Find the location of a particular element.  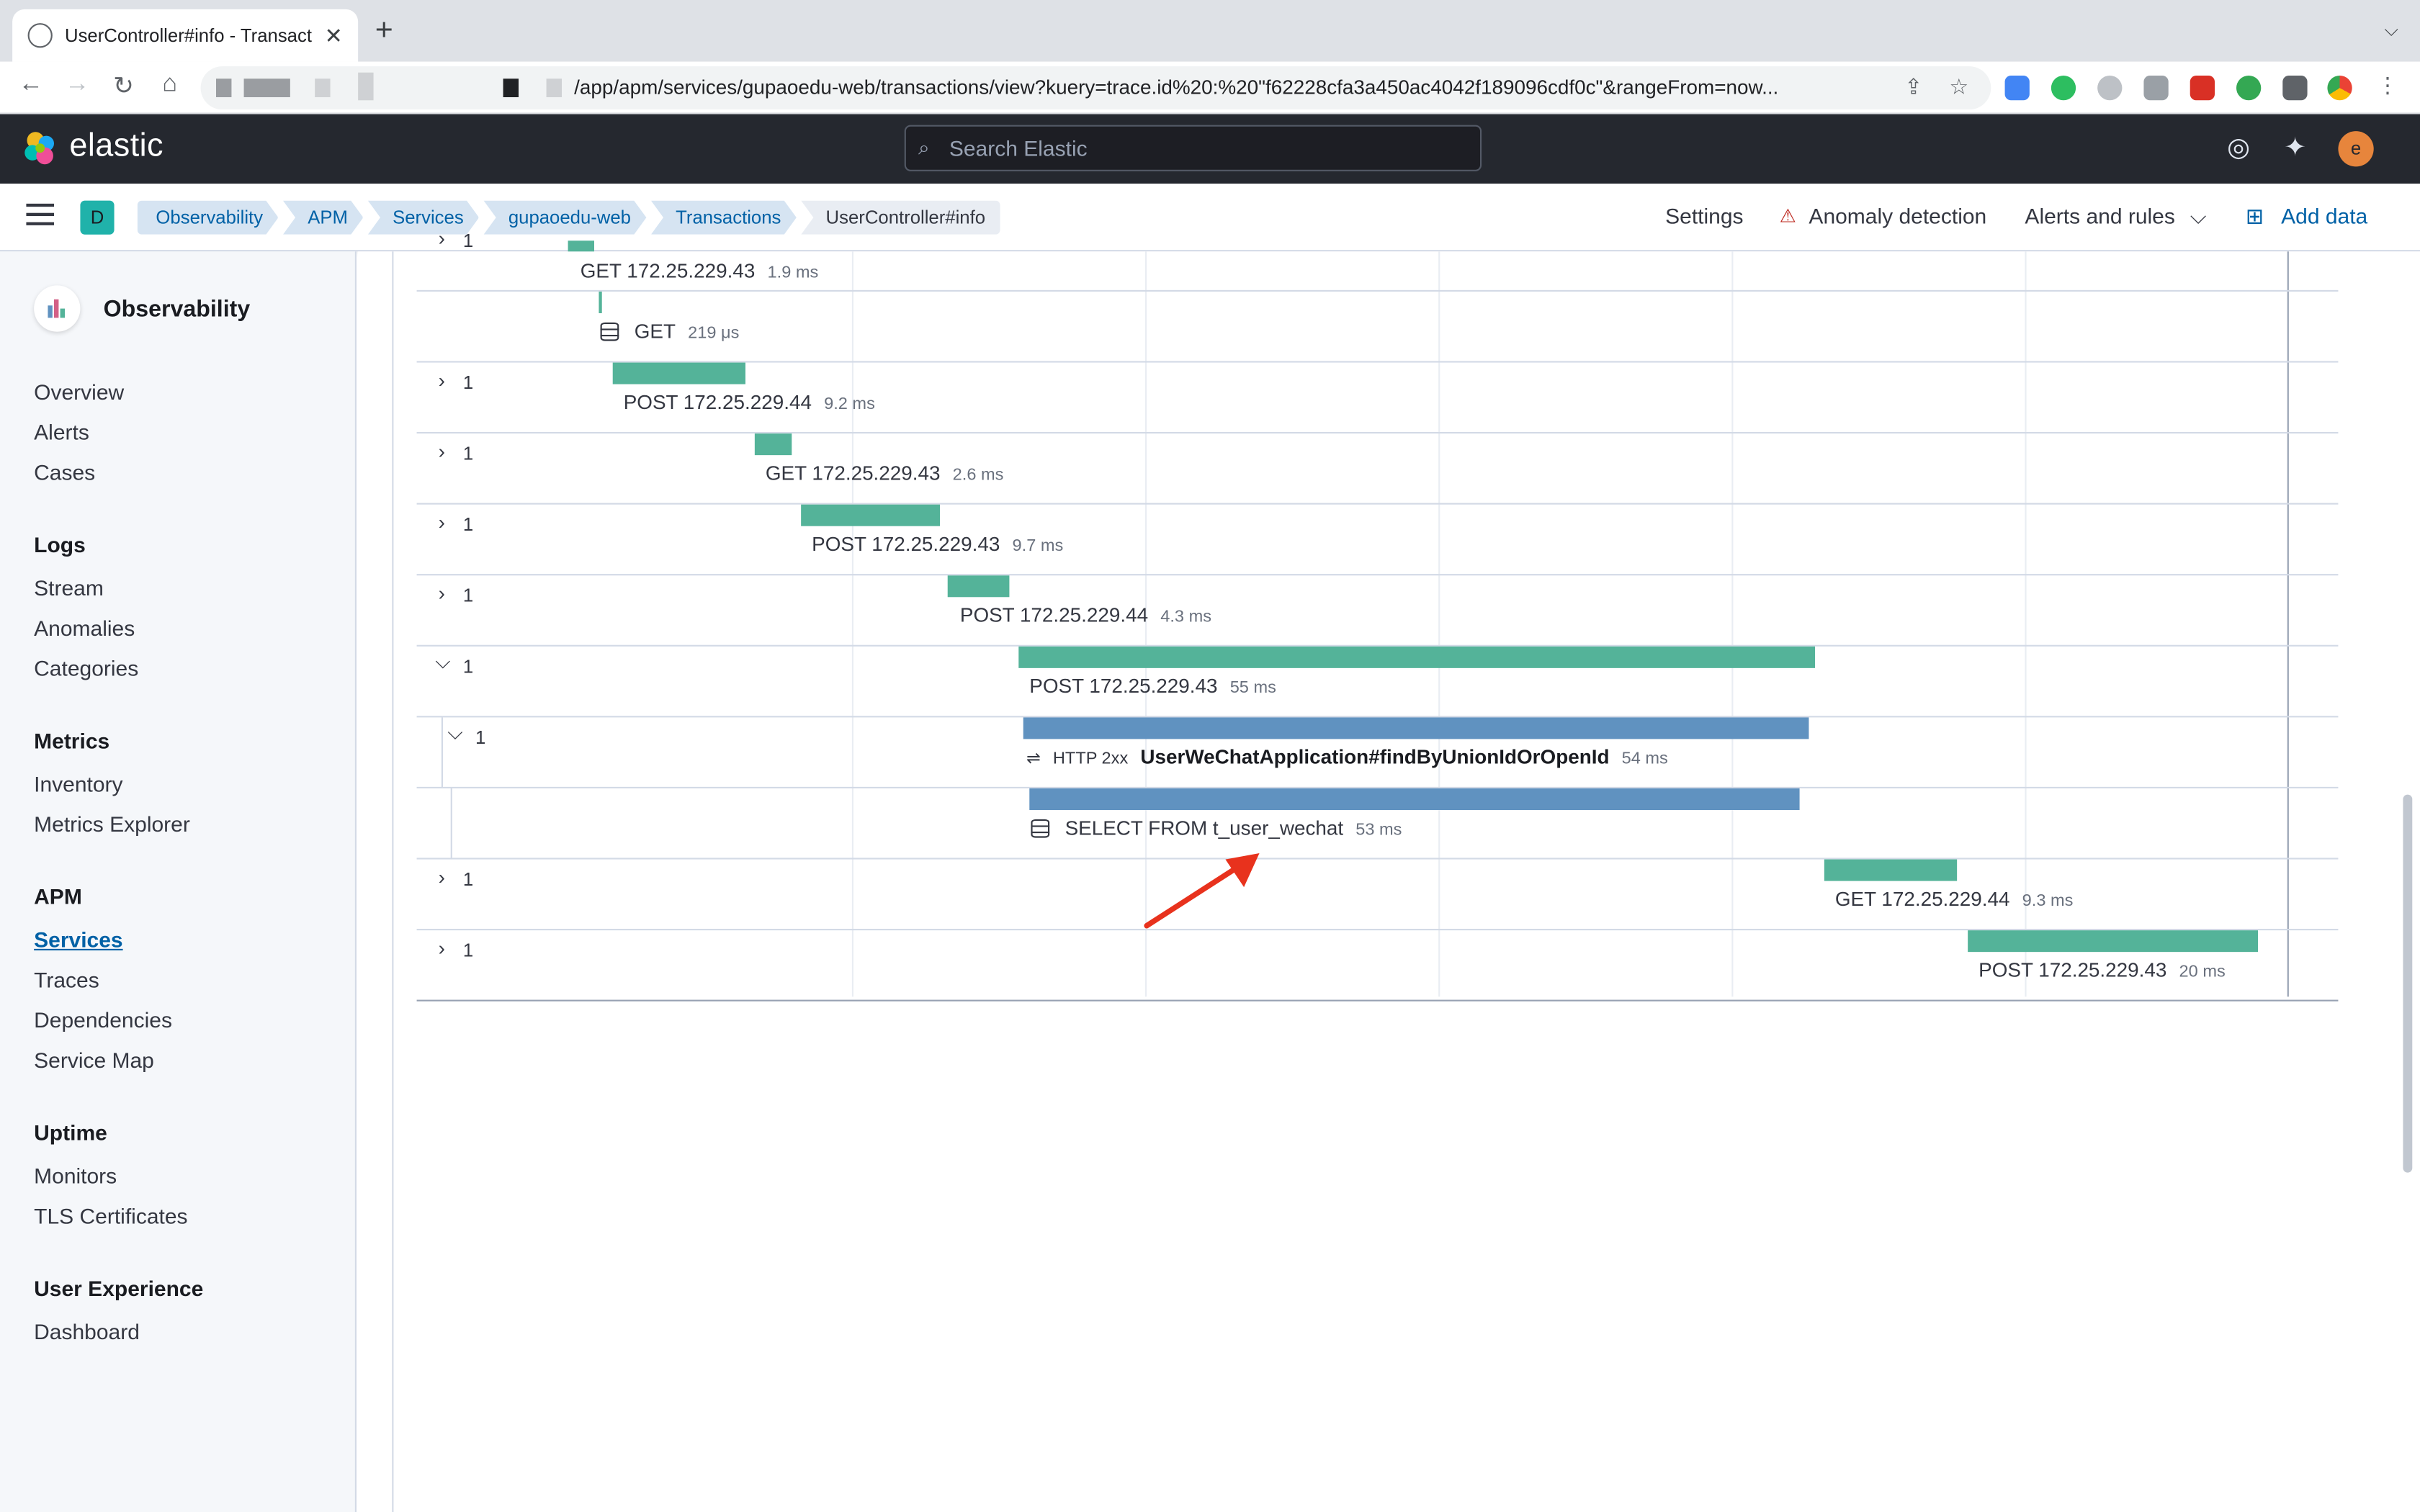

sidebar-item-tls-certificates: TLS Certificates is located at coordinates (110, 1215).